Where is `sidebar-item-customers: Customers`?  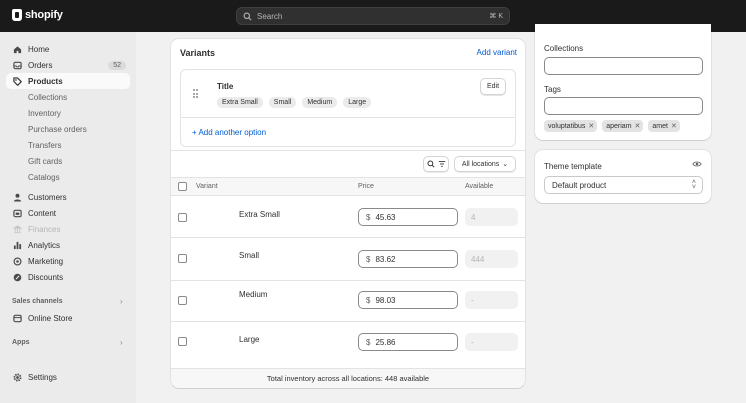 sidebar-item-customers: Customers is located at coordinates (68, 197).